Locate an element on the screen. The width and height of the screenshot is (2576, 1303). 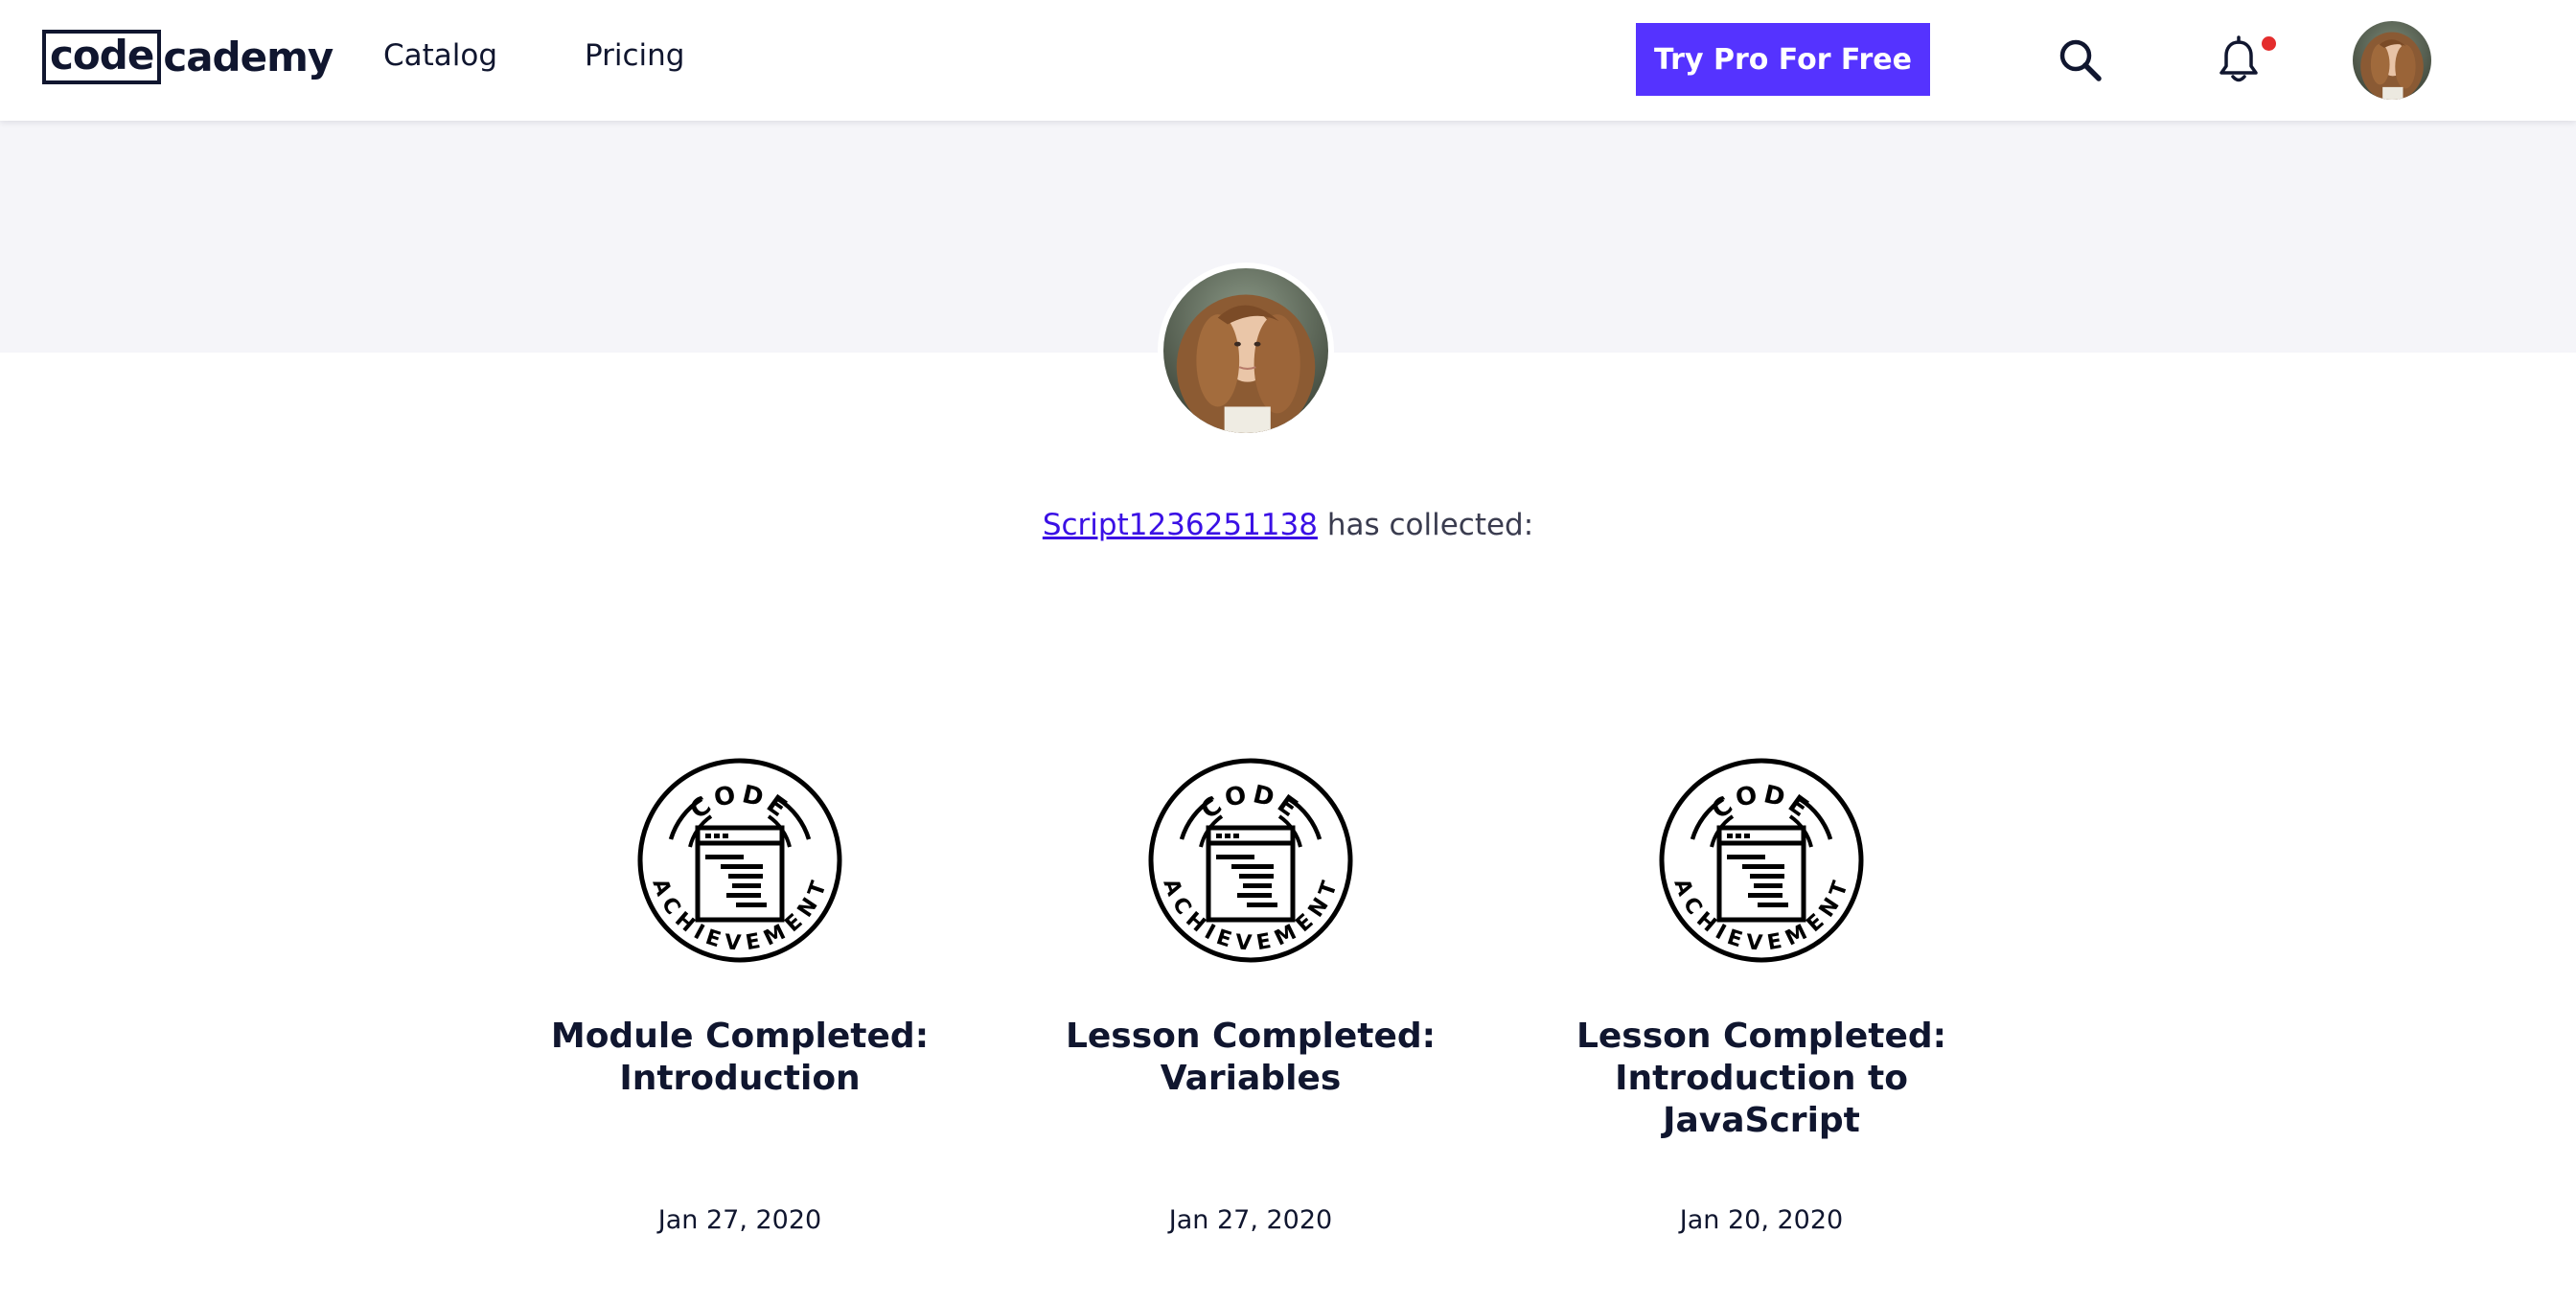
profile-avatar is located at coordinates (1246, 351).